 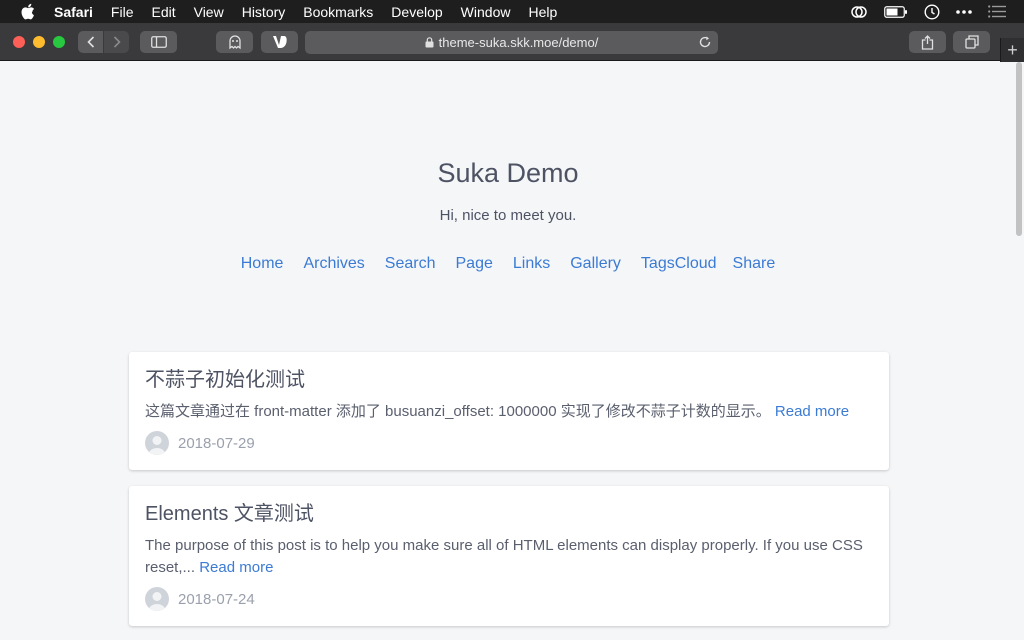 What do you see at coordinates (754, 264) in the screenshot?
I see `nav-share: Share` at bounding box center [754, 264].